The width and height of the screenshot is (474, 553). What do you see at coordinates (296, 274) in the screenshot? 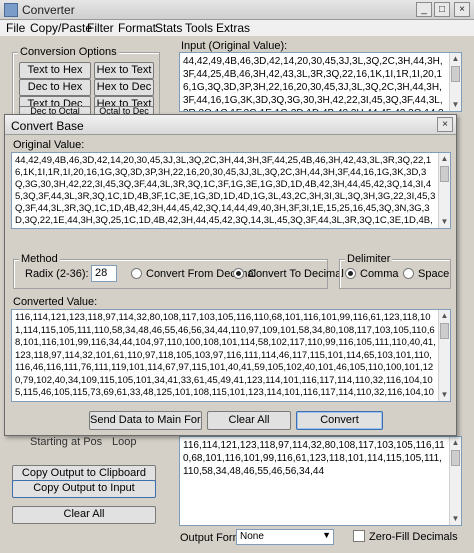
I see `convert-to-decimal-label: Convert To Decimal` at bounding box center [296, 274].